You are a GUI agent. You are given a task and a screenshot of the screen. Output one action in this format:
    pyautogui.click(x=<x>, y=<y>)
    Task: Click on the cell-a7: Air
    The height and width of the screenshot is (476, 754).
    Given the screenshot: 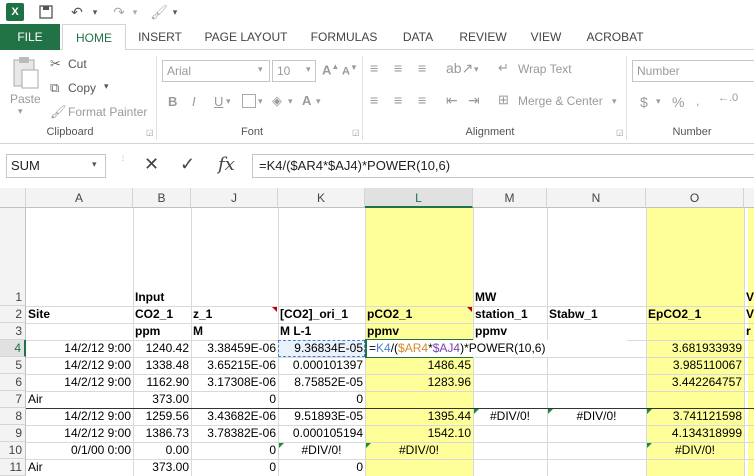 What is the action you would take?
    pyautogui.click(x=79, y=399)
    